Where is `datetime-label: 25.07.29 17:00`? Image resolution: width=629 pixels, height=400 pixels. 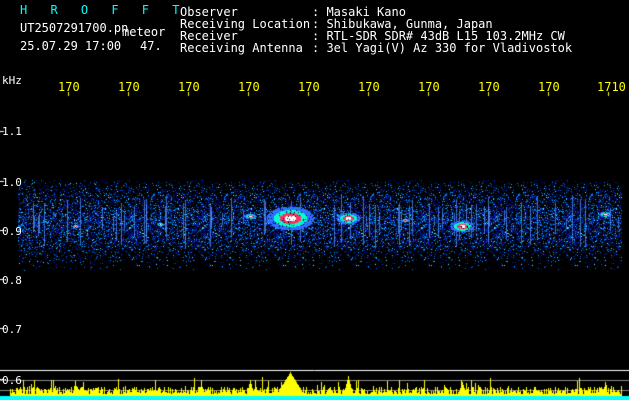
datetime-label: 25.07.29 17:00 is located at coordinates (71, 46).